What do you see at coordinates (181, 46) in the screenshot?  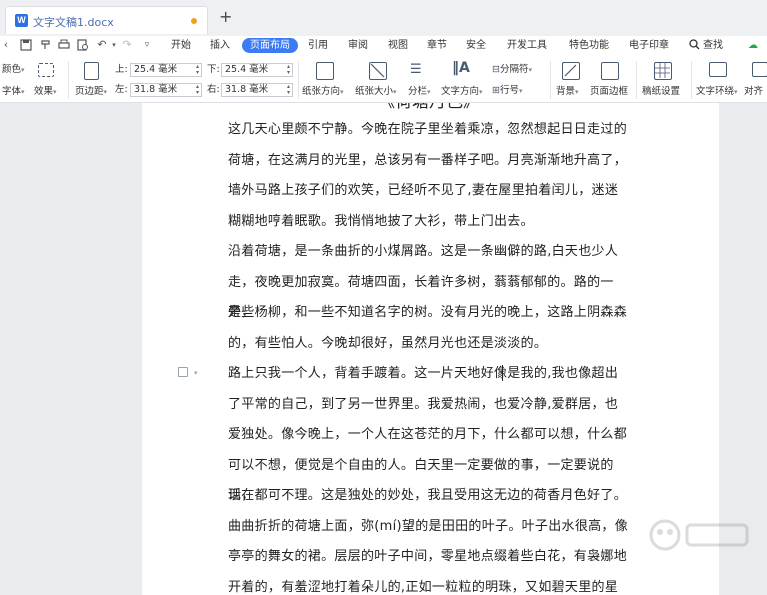 I see `menu-start: 开始` at bounding box center [181, 46].